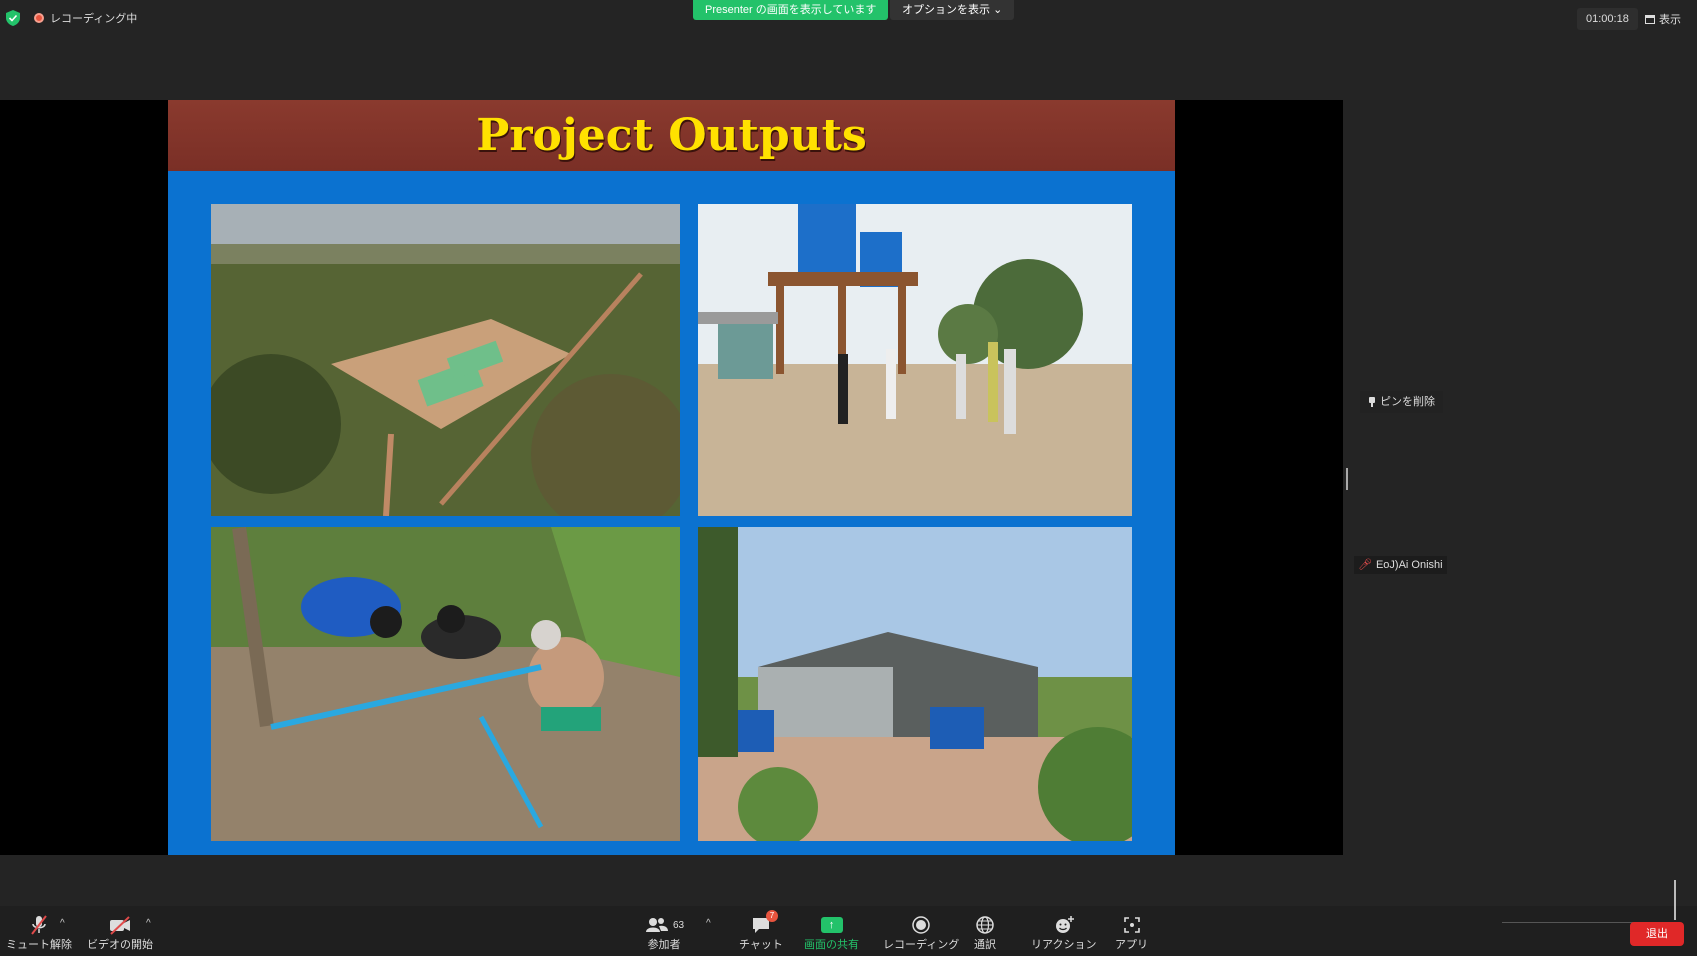 Image resolution: width=1697 pixels, height=956 pixels. Describe the element at coordinates (1407, 402) in the screenshot. I see `unpin-label: ピンを削除` at that location.